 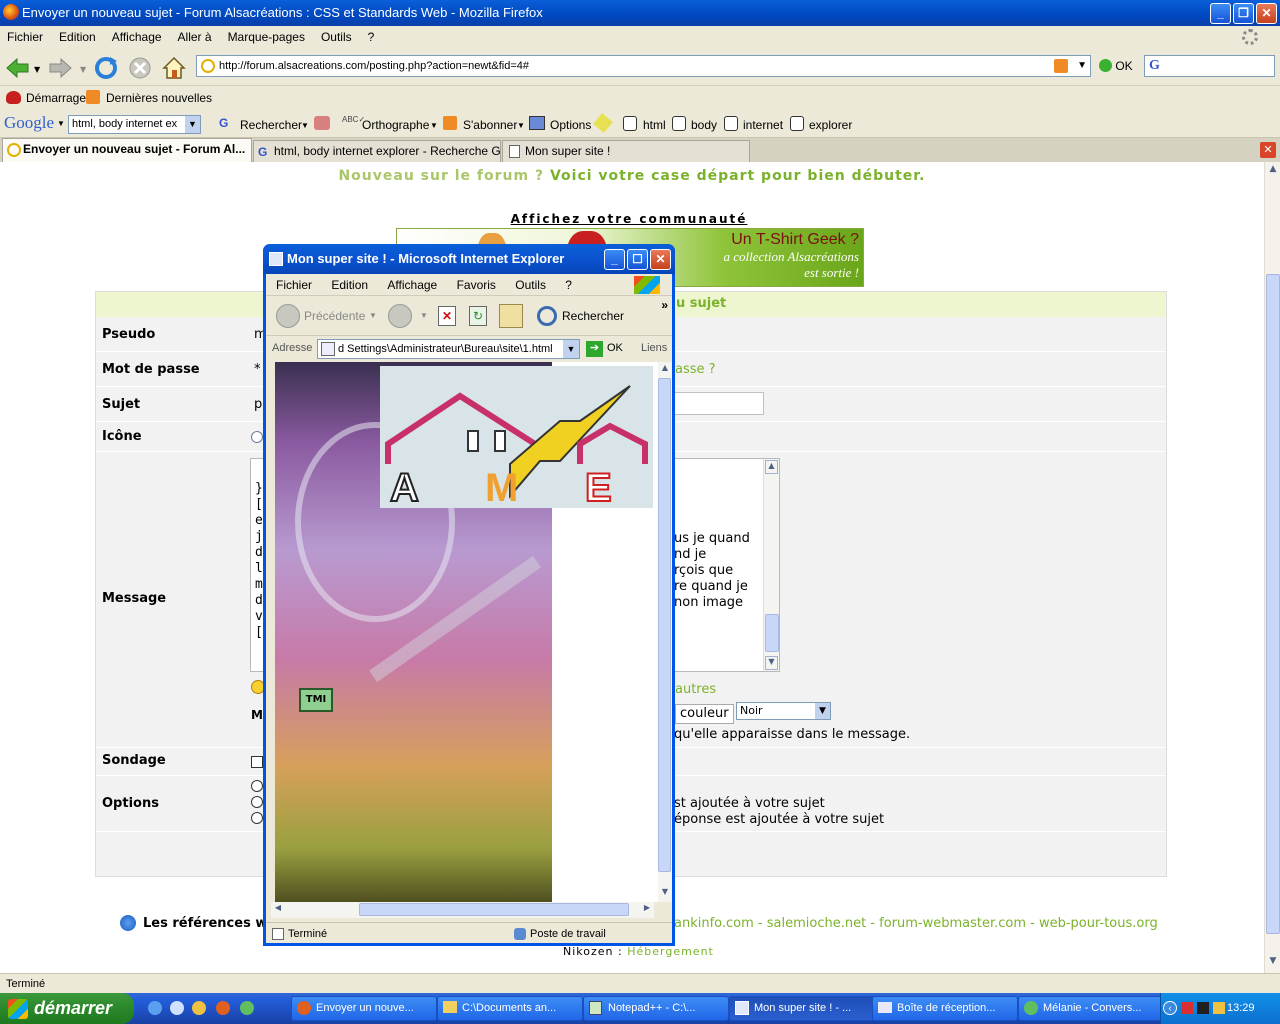 What do you see at coordinates (336, 37) in the screenshot?
I see `menu-outils: Outils` at bounding box center [336, 37].